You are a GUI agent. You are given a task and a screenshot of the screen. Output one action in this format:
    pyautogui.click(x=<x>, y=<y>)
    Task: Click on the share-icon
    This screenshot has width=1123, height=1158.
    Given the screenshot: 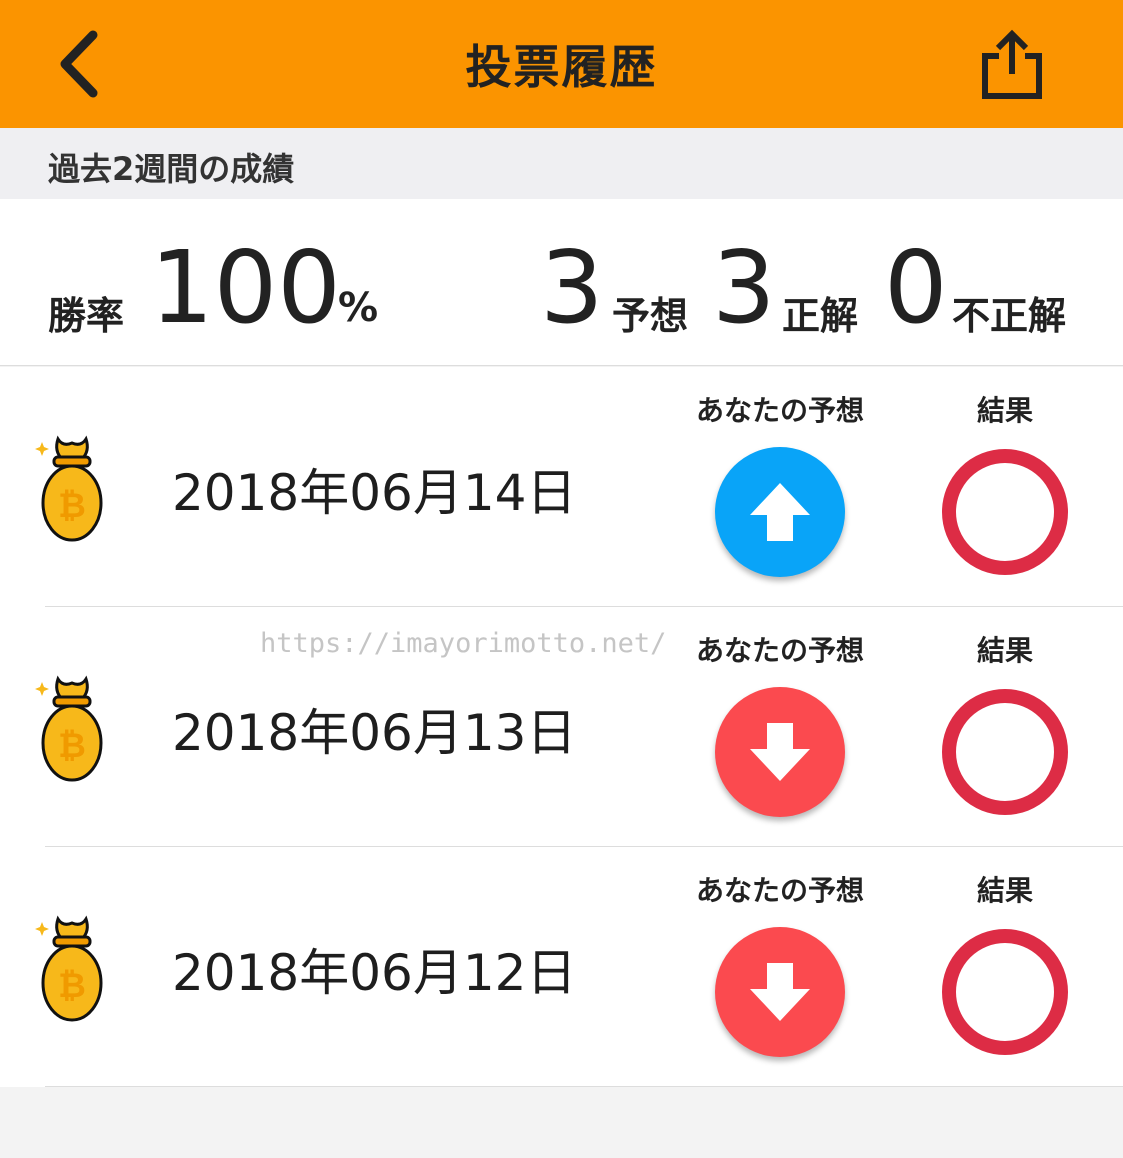 What is the action you would take?
    pyautogui.click(x=1012, y=64)
    